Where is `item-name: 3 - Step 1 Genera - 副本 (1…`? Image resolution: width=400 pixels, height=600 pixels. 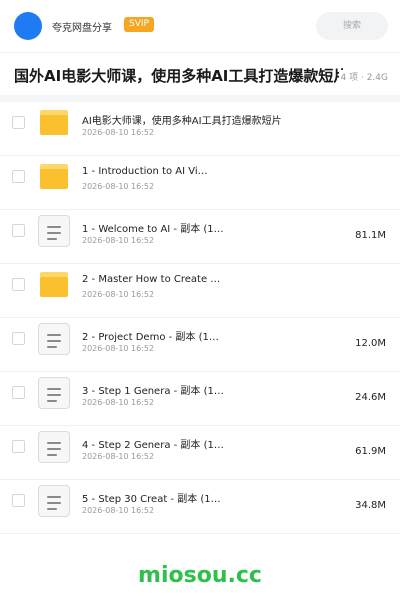
item-name: 3 - Step 1 Genera - 副本 (1… is located at coordinates (153, 391).